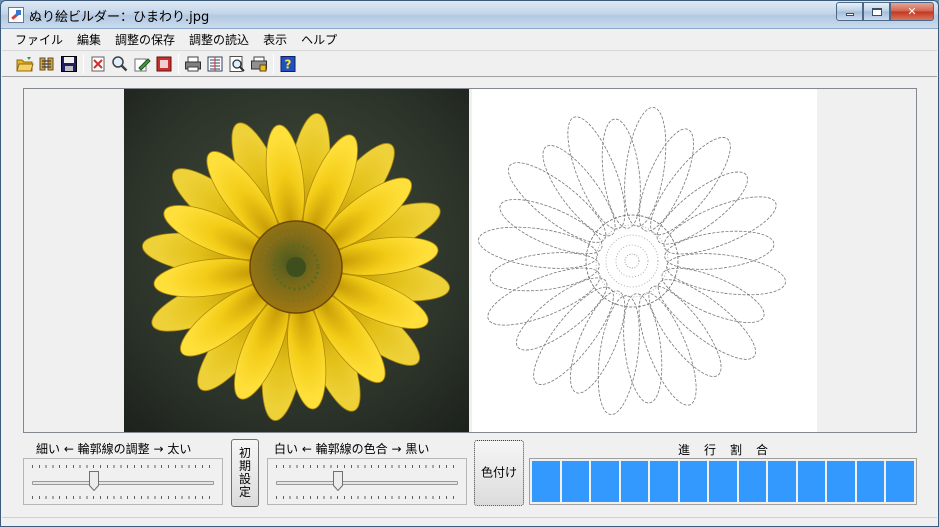 Image resolution: width=939 pixels, height=527 pixels. What do you see at coordinates (319, 39) in the screenshot?
I see `menu-help: ヘルプ` at bounding box center [319, 39].